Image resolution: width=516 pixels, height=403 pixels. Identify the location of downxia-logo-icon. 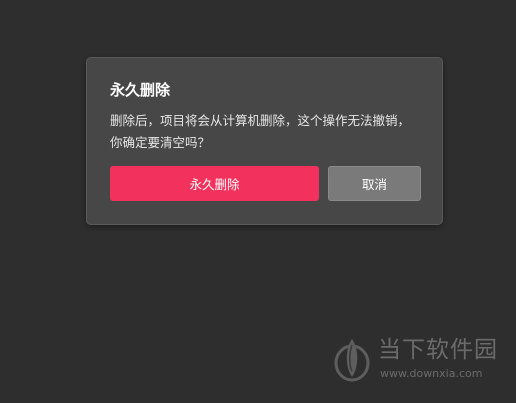
(352, 360).